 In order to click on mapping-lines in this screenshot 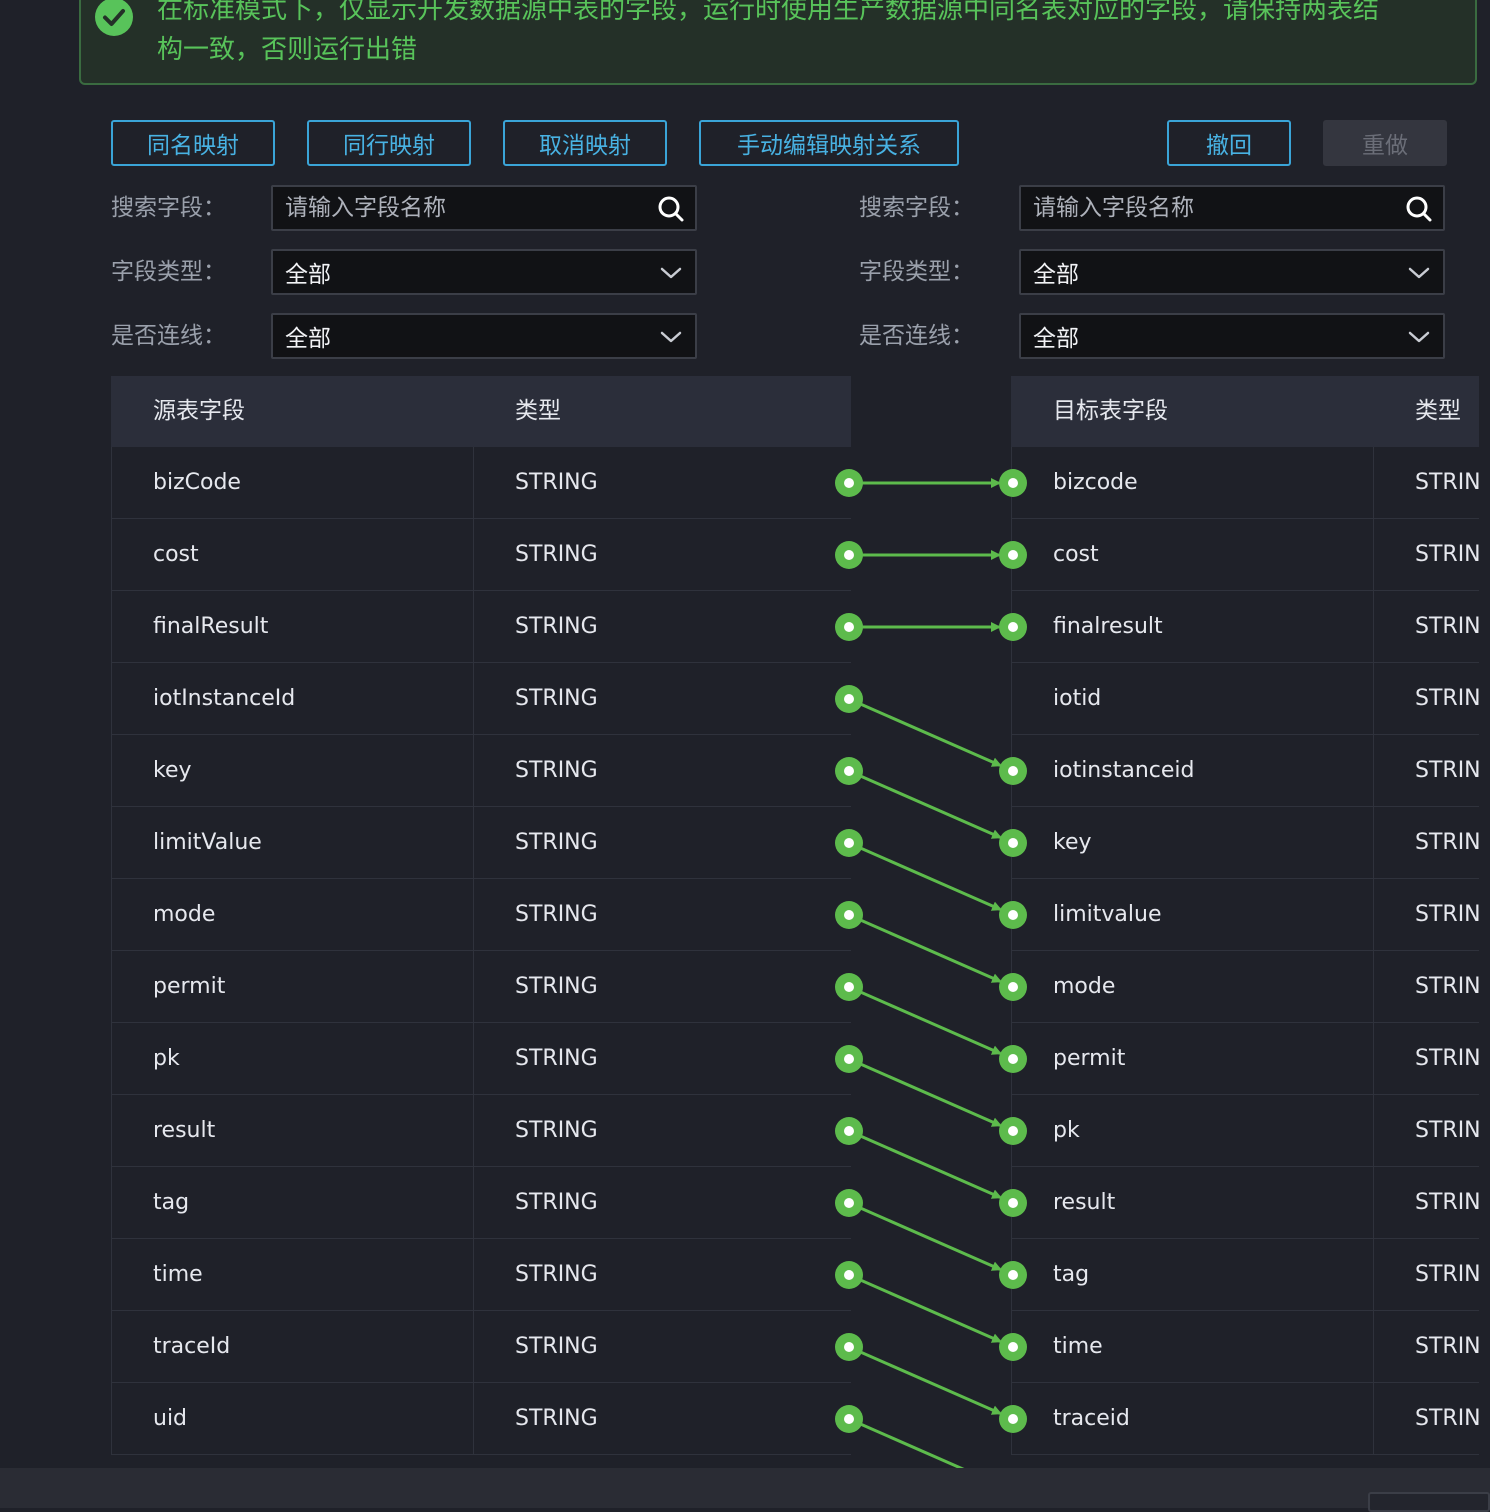, I will do `click(931, 968)`.